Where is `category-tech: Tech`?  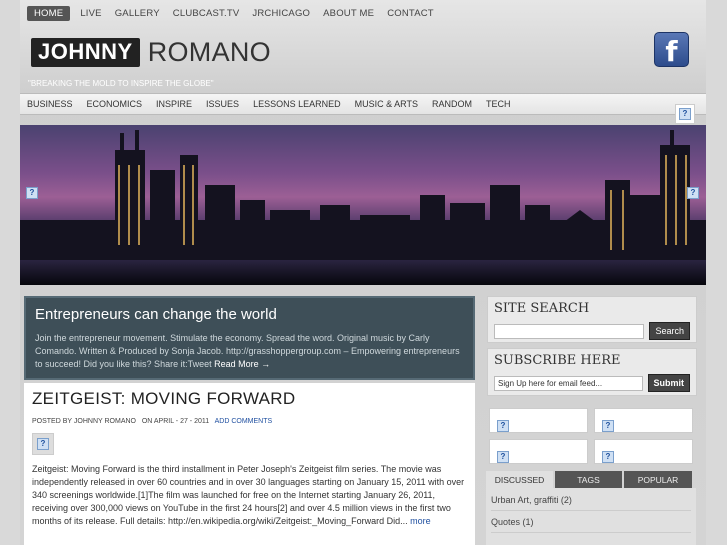
category-tech: Tech is located at coordinates (498, 104).